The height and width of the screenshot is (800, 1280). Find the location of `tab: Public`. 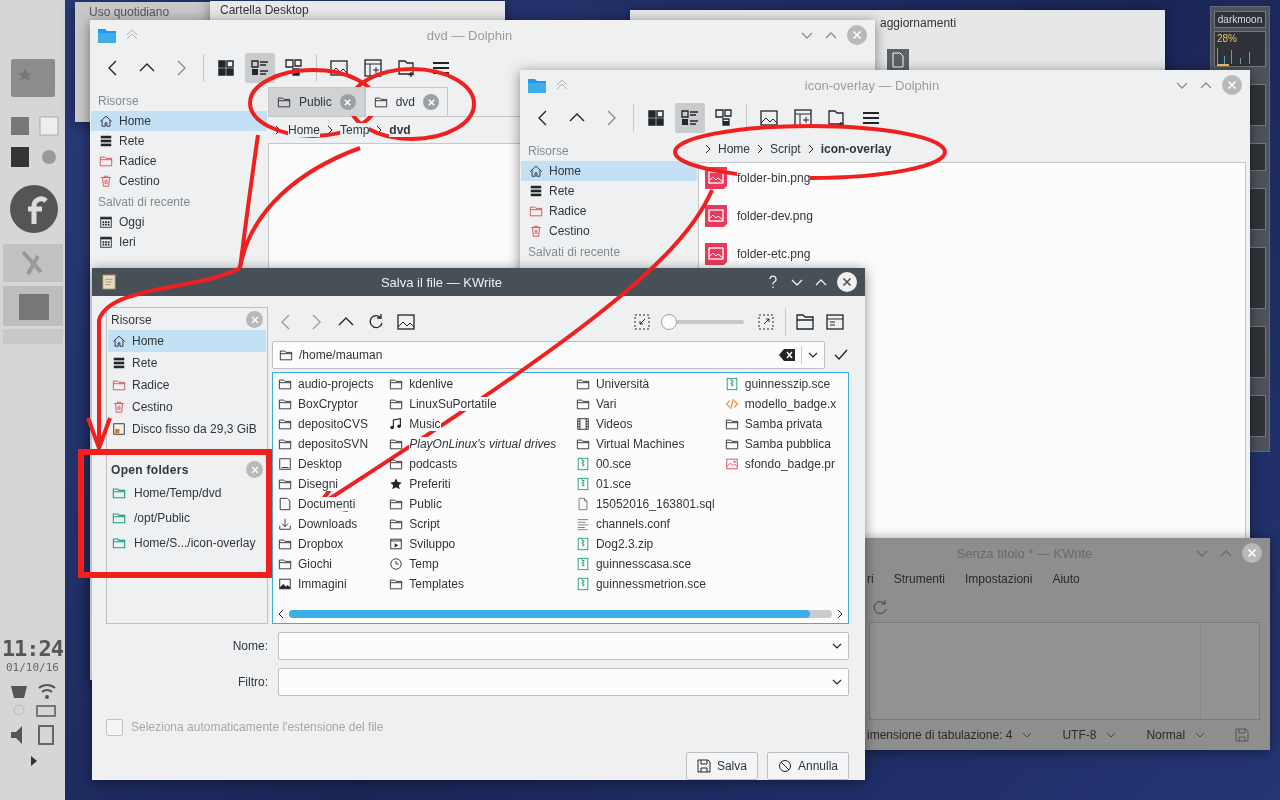

tab: Public is located at coordinates (316, 101).